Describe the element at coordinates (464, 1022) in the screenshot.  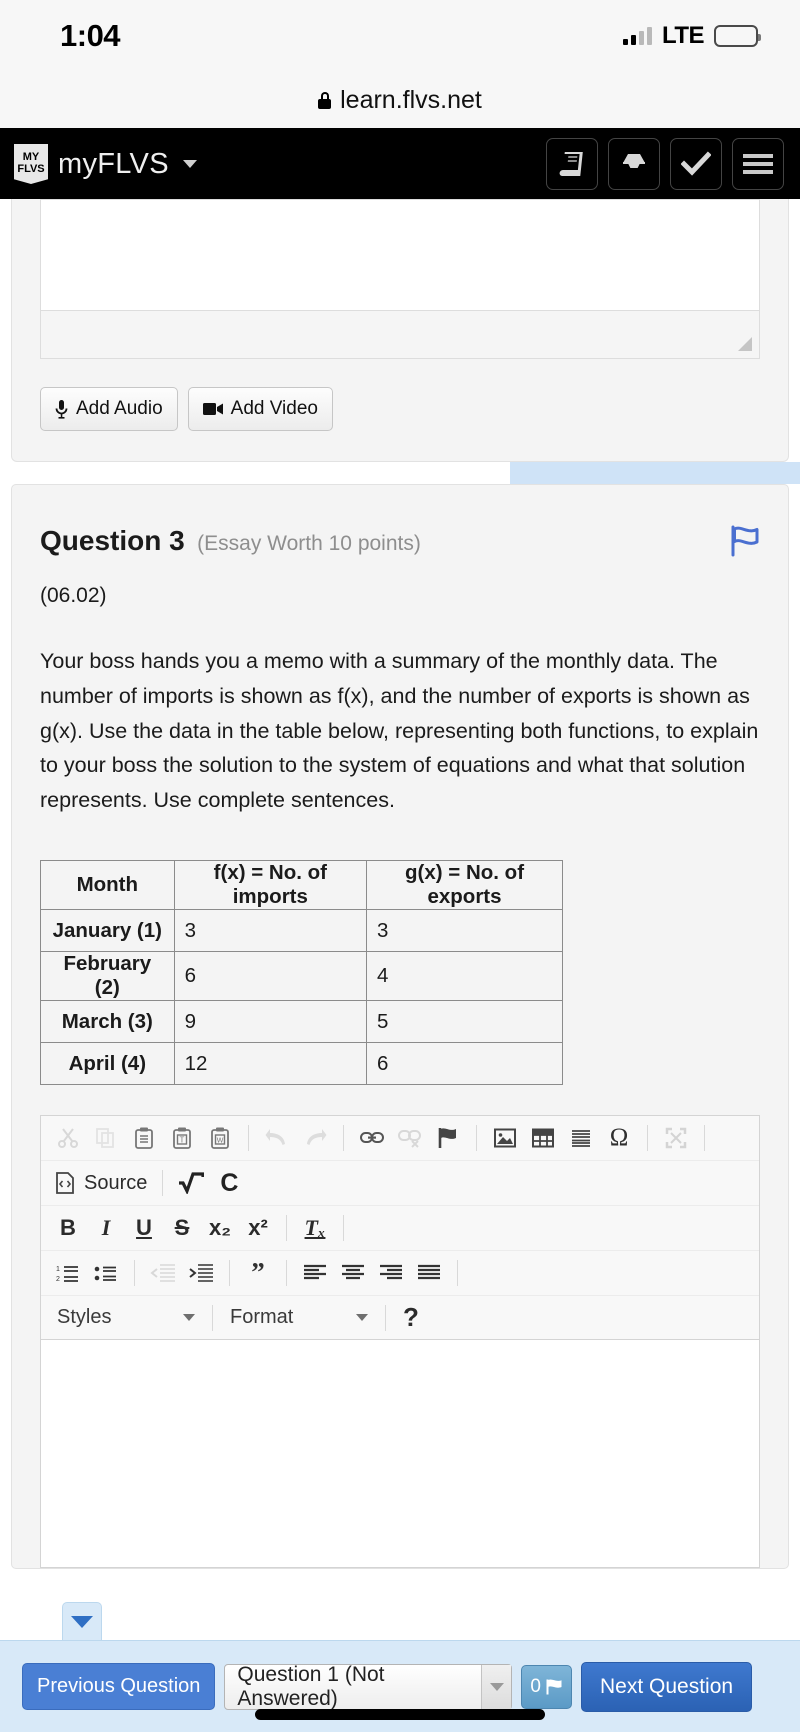
I see `table-cell-exports: 5` at that location.